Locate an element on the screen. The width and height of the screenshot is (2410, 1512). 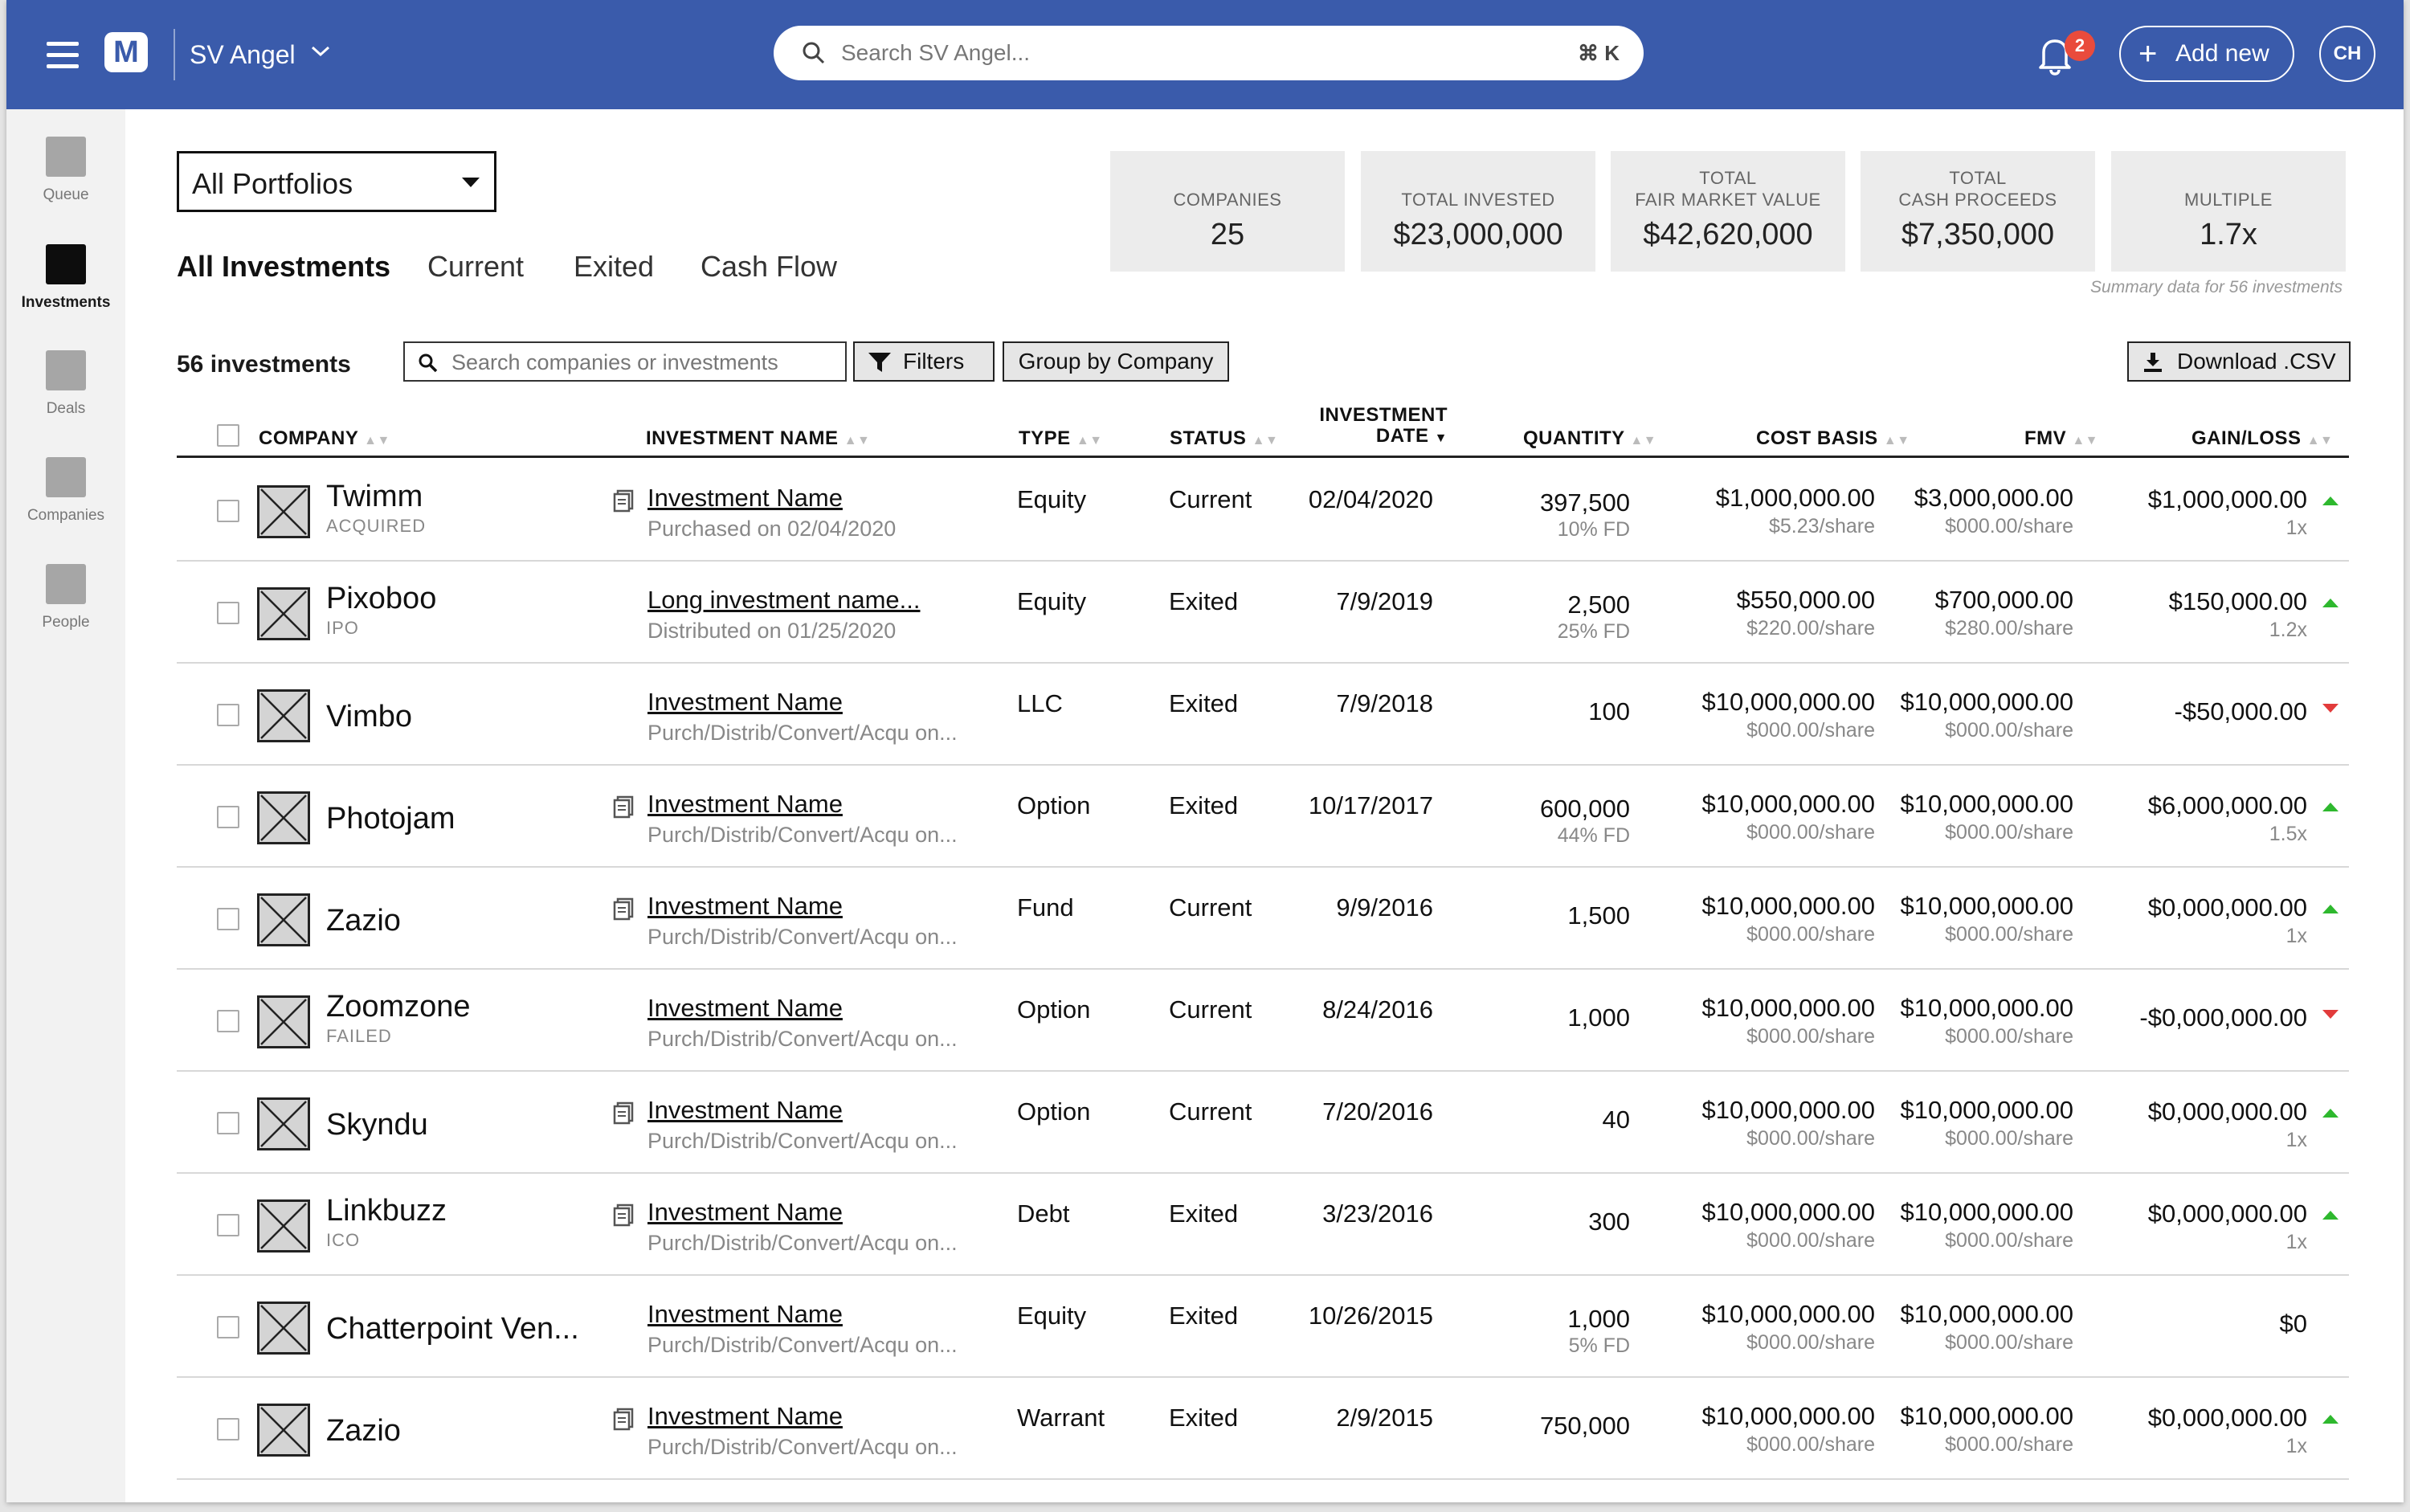
column-header-fmv: FMV ▲▼ is located at coordinates (2061, 440).